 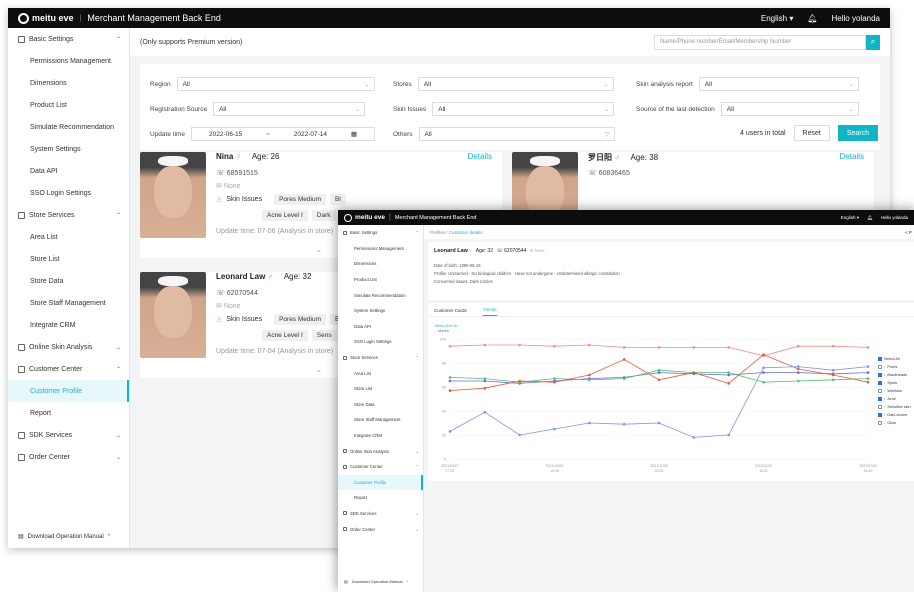 What do you see at coordinates (68, 193) in the screenshot?
I see `sidebar-item-sso-login-settings: SSO Login Settings` at bounding box center [68, 193].